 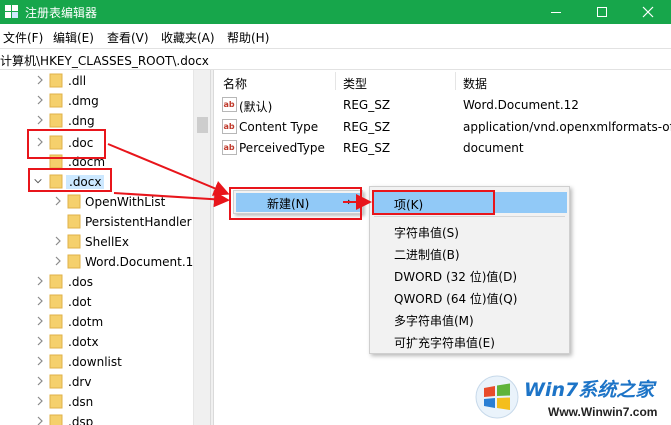 What do you see at coordinates (444, 343) in the screenshot?
I see `menu-item-label: 可扩充字符串值(E)` at bounding box center [444, 343].